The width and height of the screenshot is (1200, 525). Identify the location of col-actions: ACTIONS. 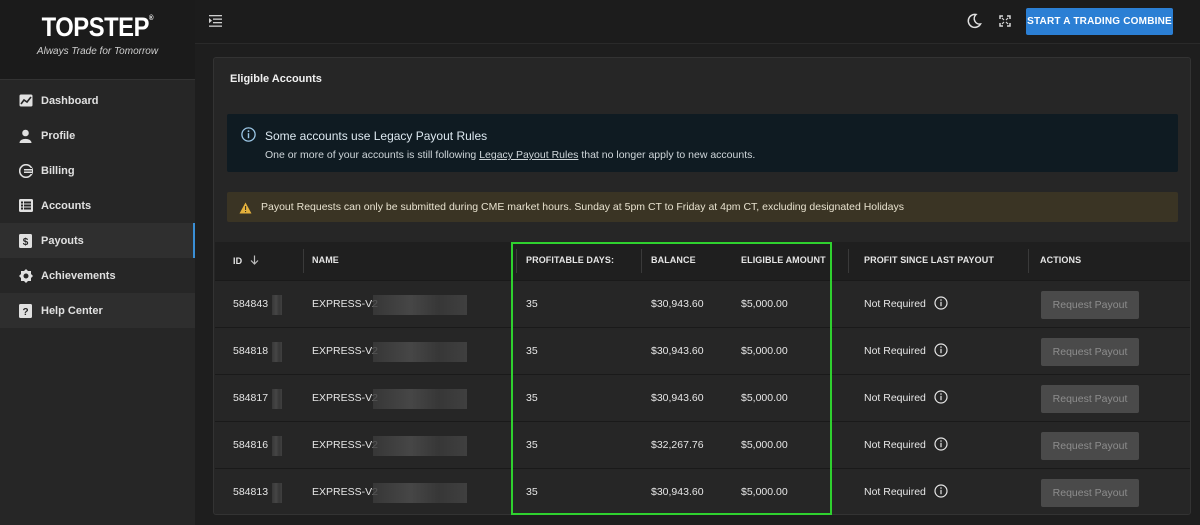
(1061, 260).